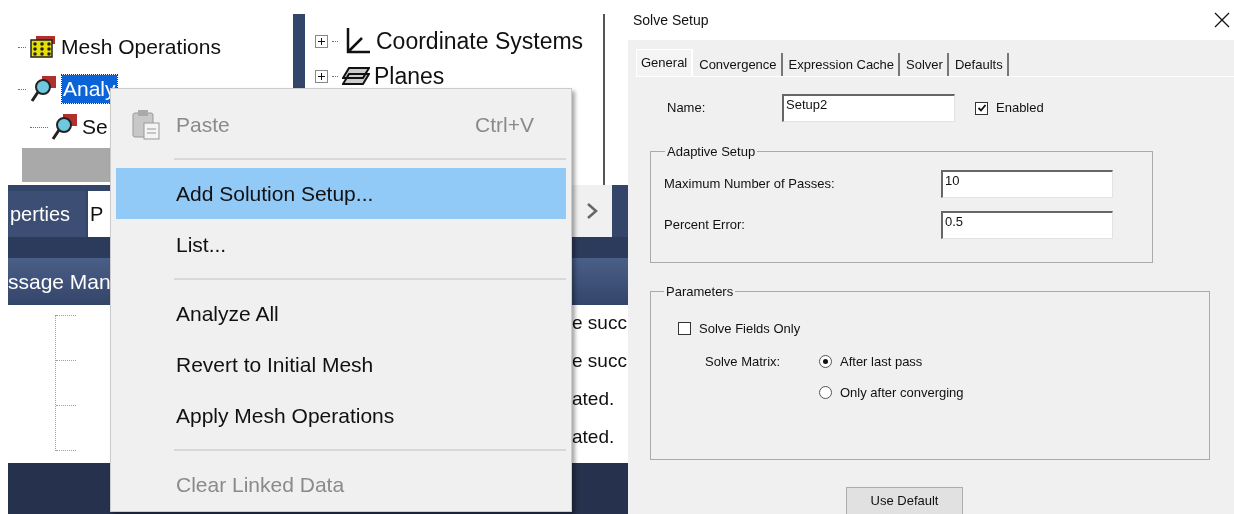 The width and height of the screenshot is (1234, 514). I want to click on clipboard-icon, so click(146, 124).